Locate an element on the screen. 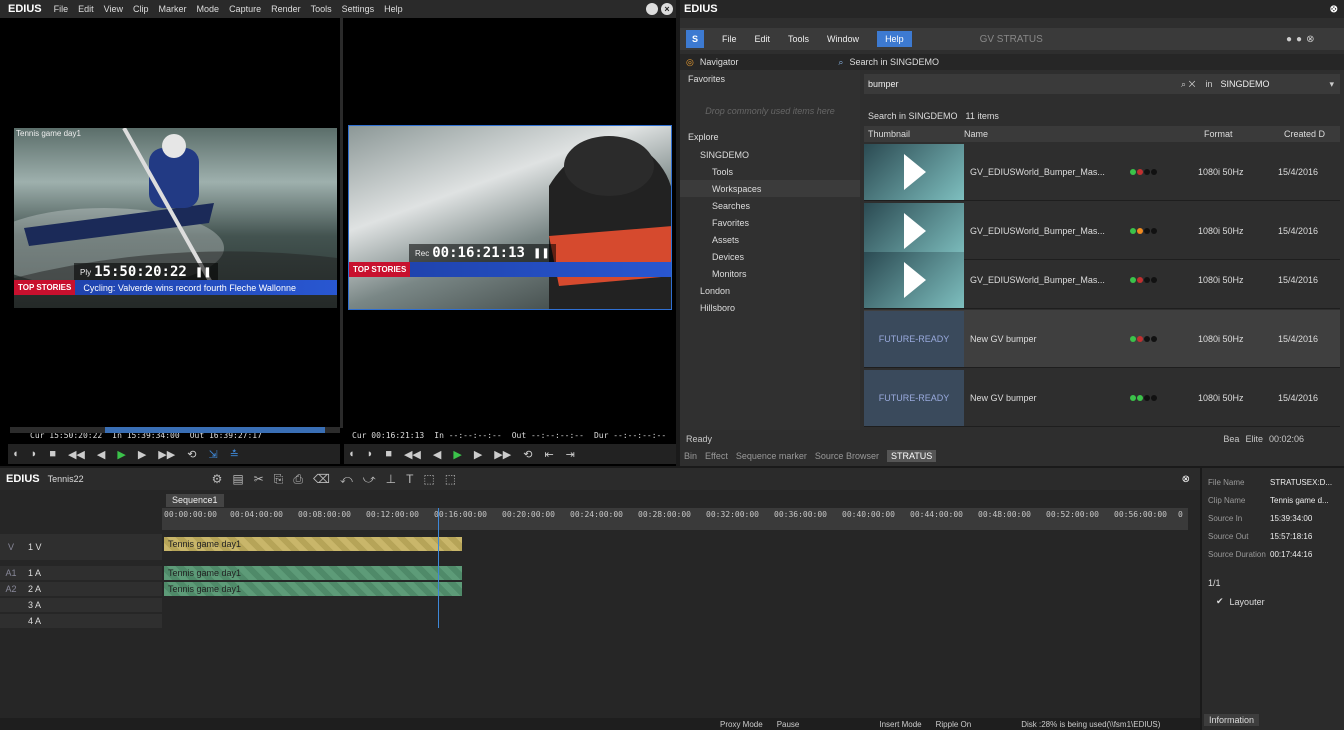 The image size is (1344, 730). stratus-menu-edit: Edit is located at coordinates (763, 39).